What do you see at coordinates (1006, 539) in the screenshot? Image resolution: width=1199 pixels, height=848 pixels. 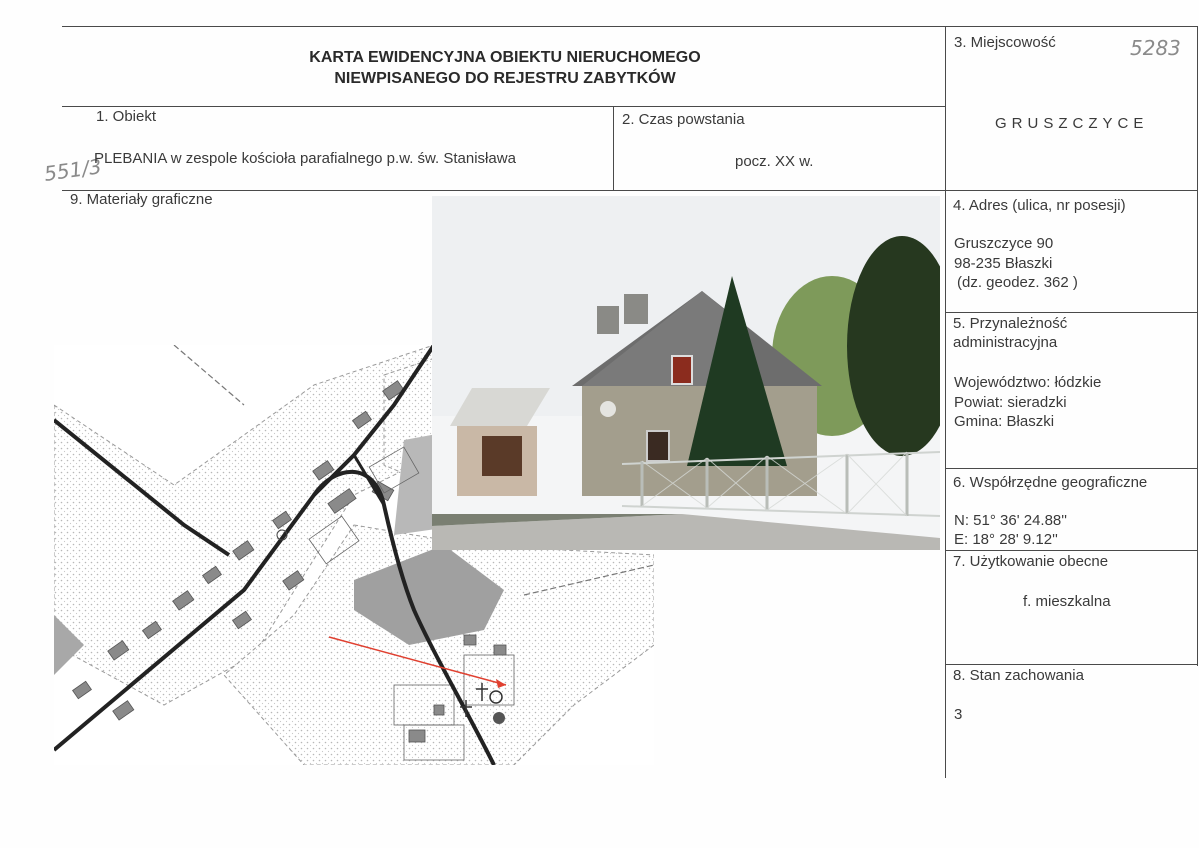 I see `longitude-line: E: 18° 28' 9.12''` at bounding box center [1006, 539].